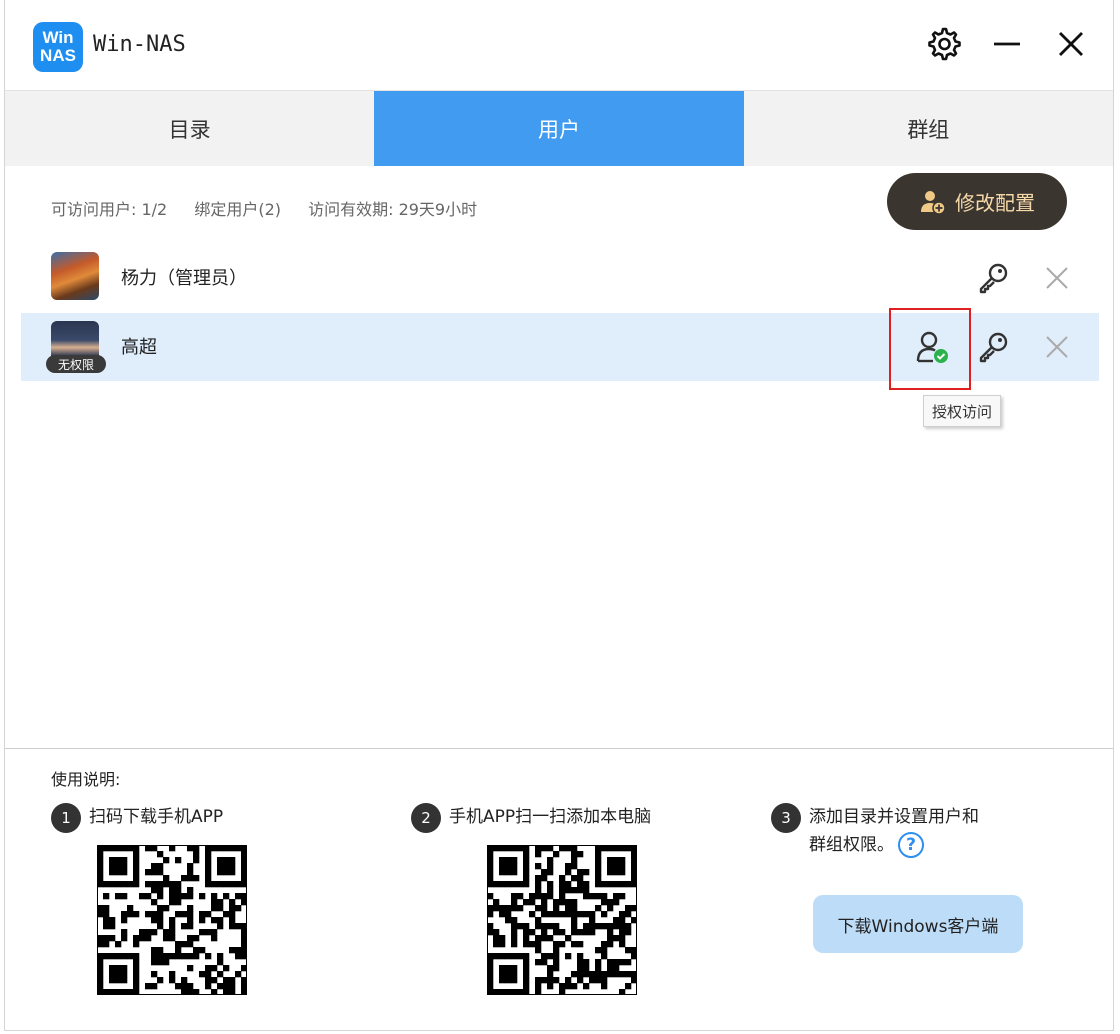 This screenshot has width=1120, height=1034. I want to click on avatar, so click(75, 276).